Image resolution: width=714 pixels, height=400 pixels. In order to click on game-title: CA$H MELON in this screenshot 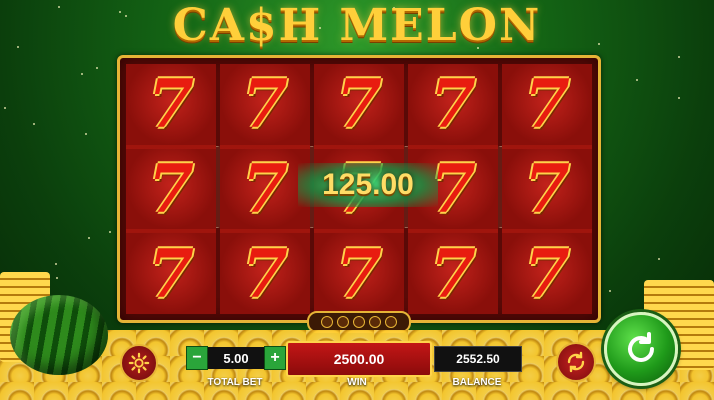, I will do `click(357, 25)`.